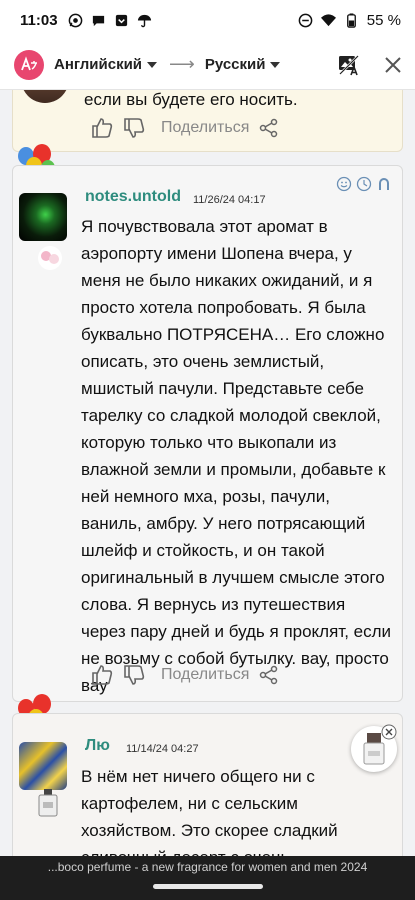 The width and height of the screenshot is (415, 900). Describe the element at coordinates (328, 19) in the screenshot. I see `wifi-icon` at that location.